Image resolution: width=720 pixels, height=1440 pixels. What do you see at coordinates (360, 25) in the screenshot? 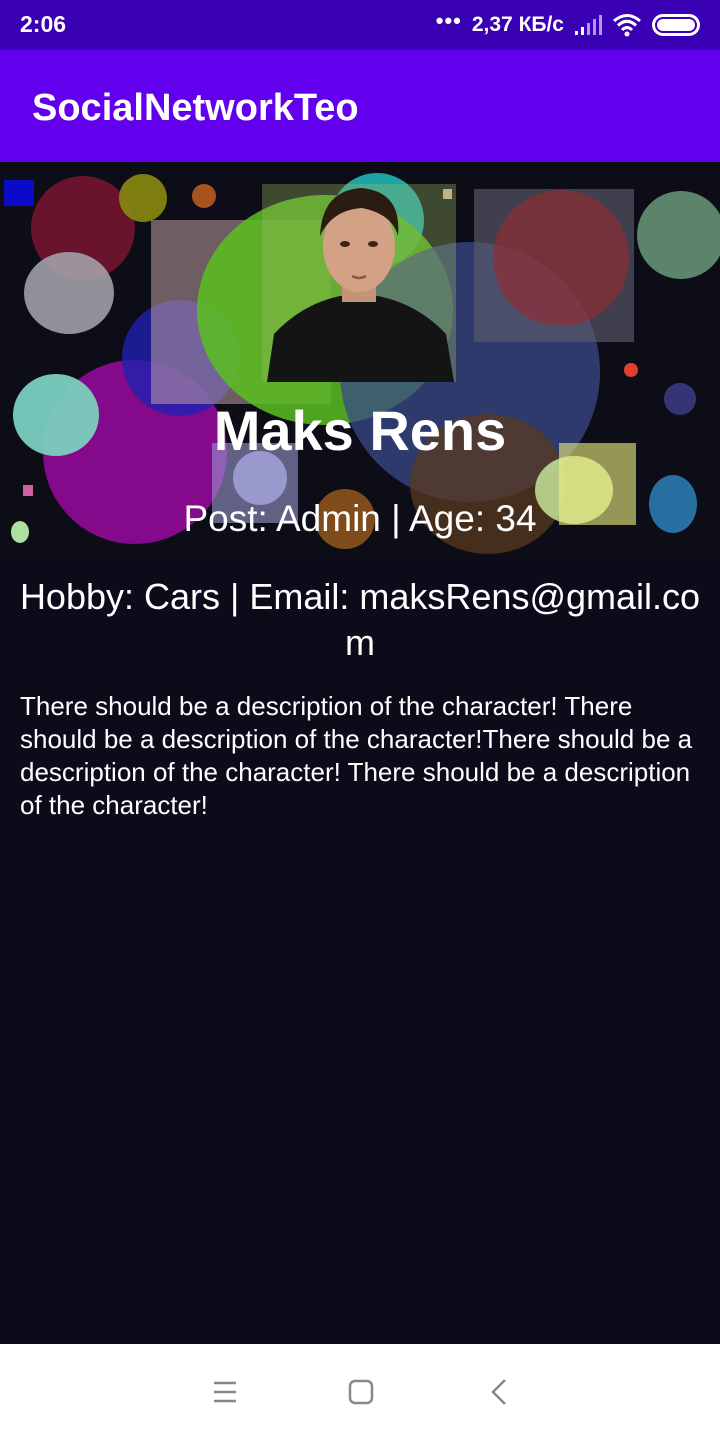
I see `status-bar: 2:06 ••• 2,37 КБ/с` at bounding box center [360, 25].